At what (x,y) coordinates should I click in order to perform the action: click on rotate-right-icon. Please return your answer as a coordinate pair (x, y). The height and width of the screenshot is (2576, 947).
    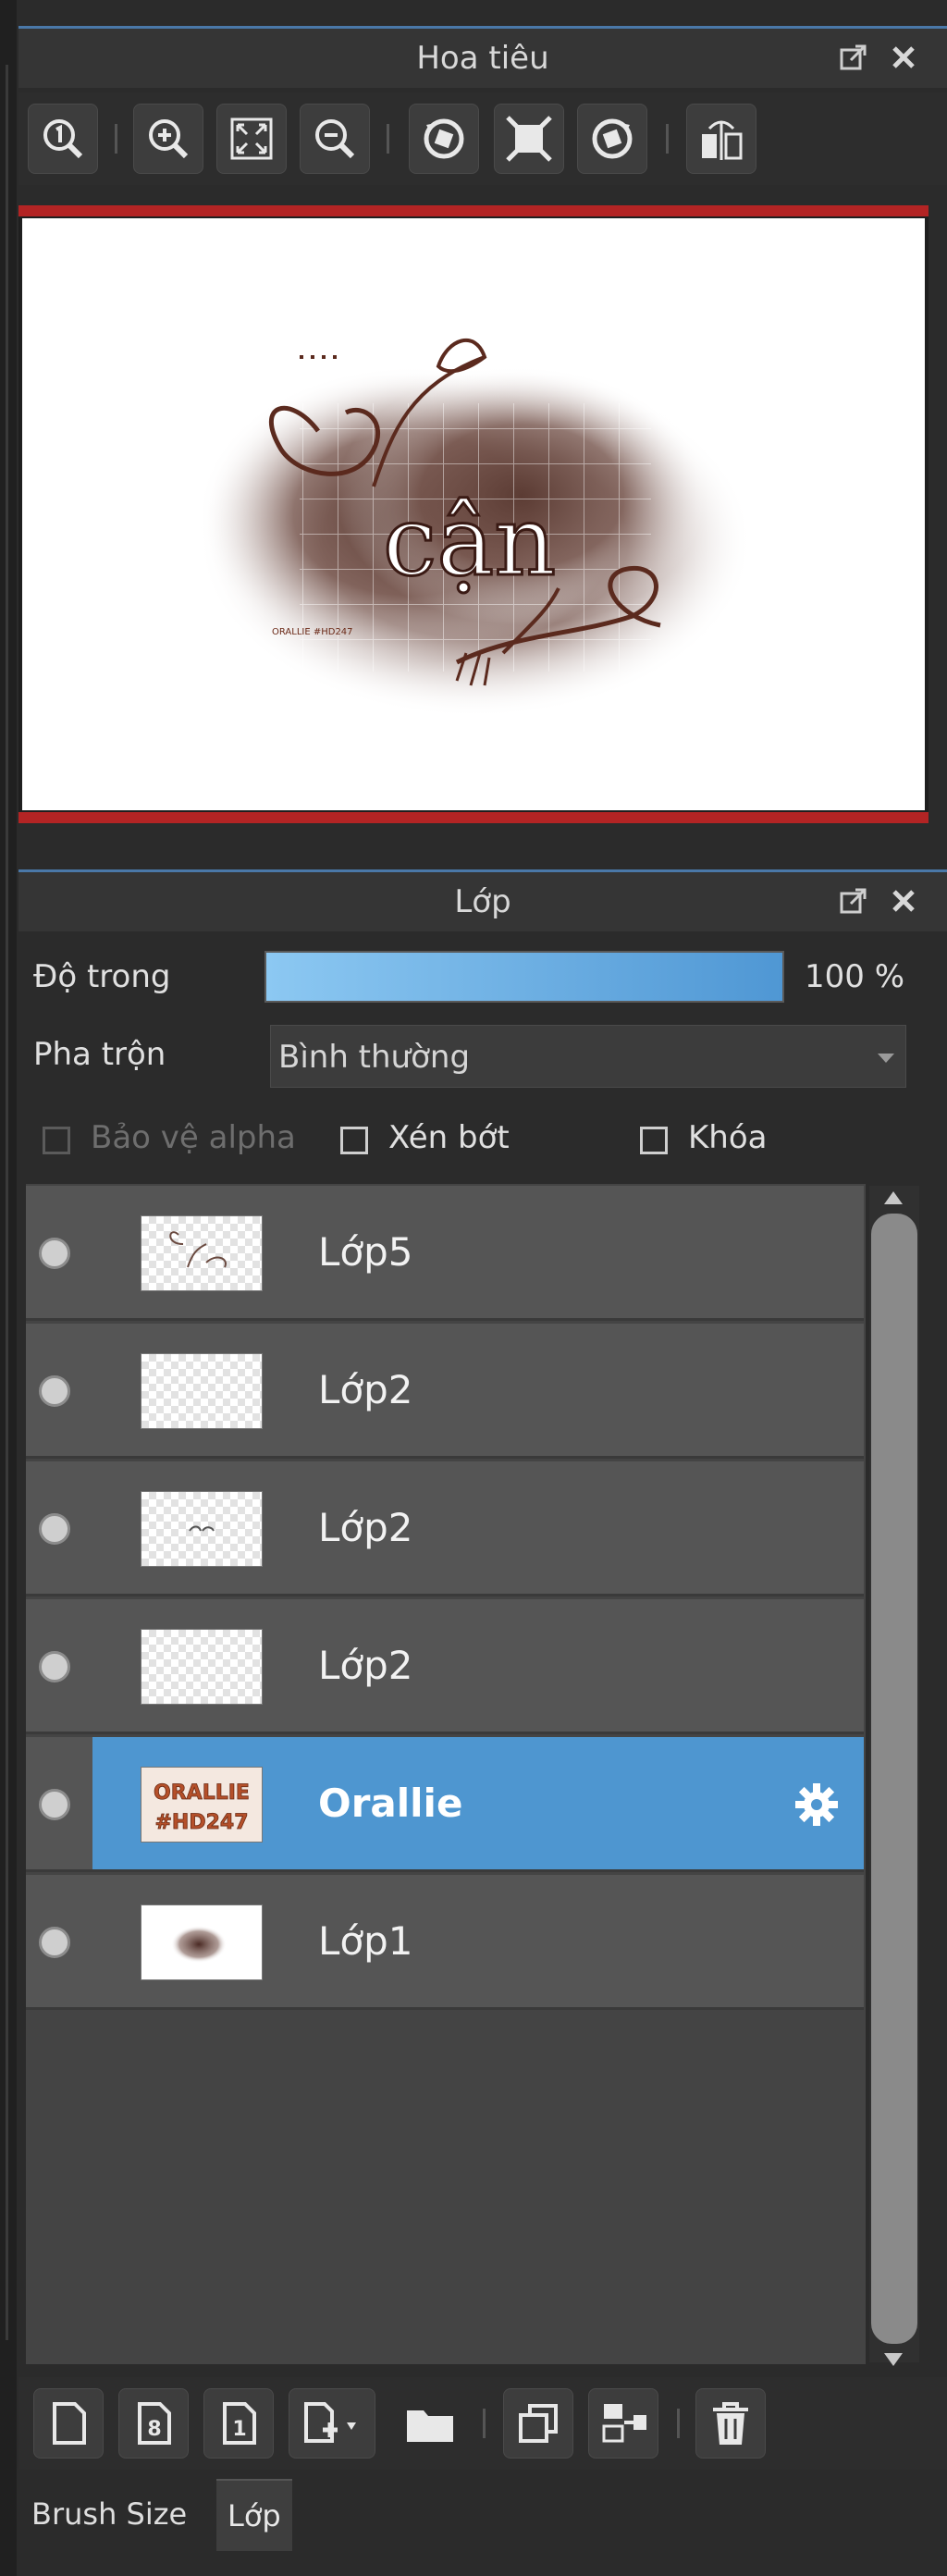
    Looking at the image, I should click on (612, 138).